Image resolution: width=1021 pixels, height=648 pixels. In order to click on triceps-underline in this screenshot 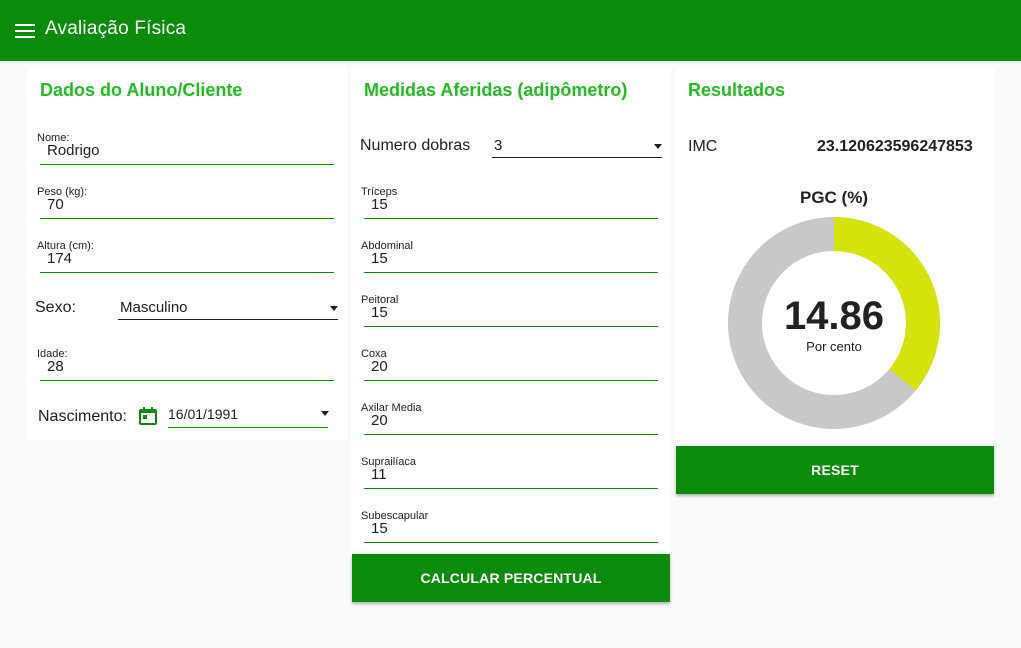, I will do `click(511, 218)`.